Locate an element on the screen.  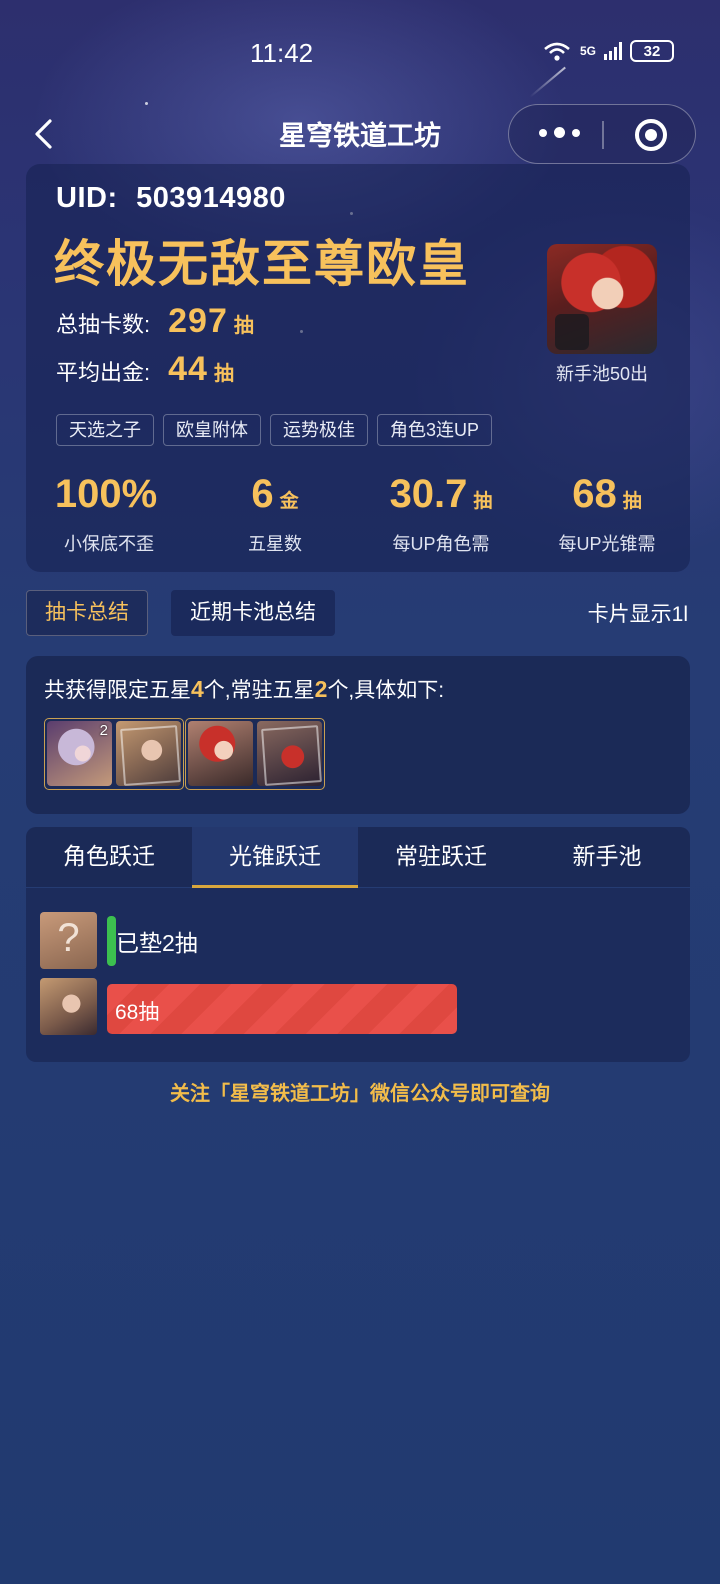
tag: 运势极佳 is located at coordinates (319, 430).